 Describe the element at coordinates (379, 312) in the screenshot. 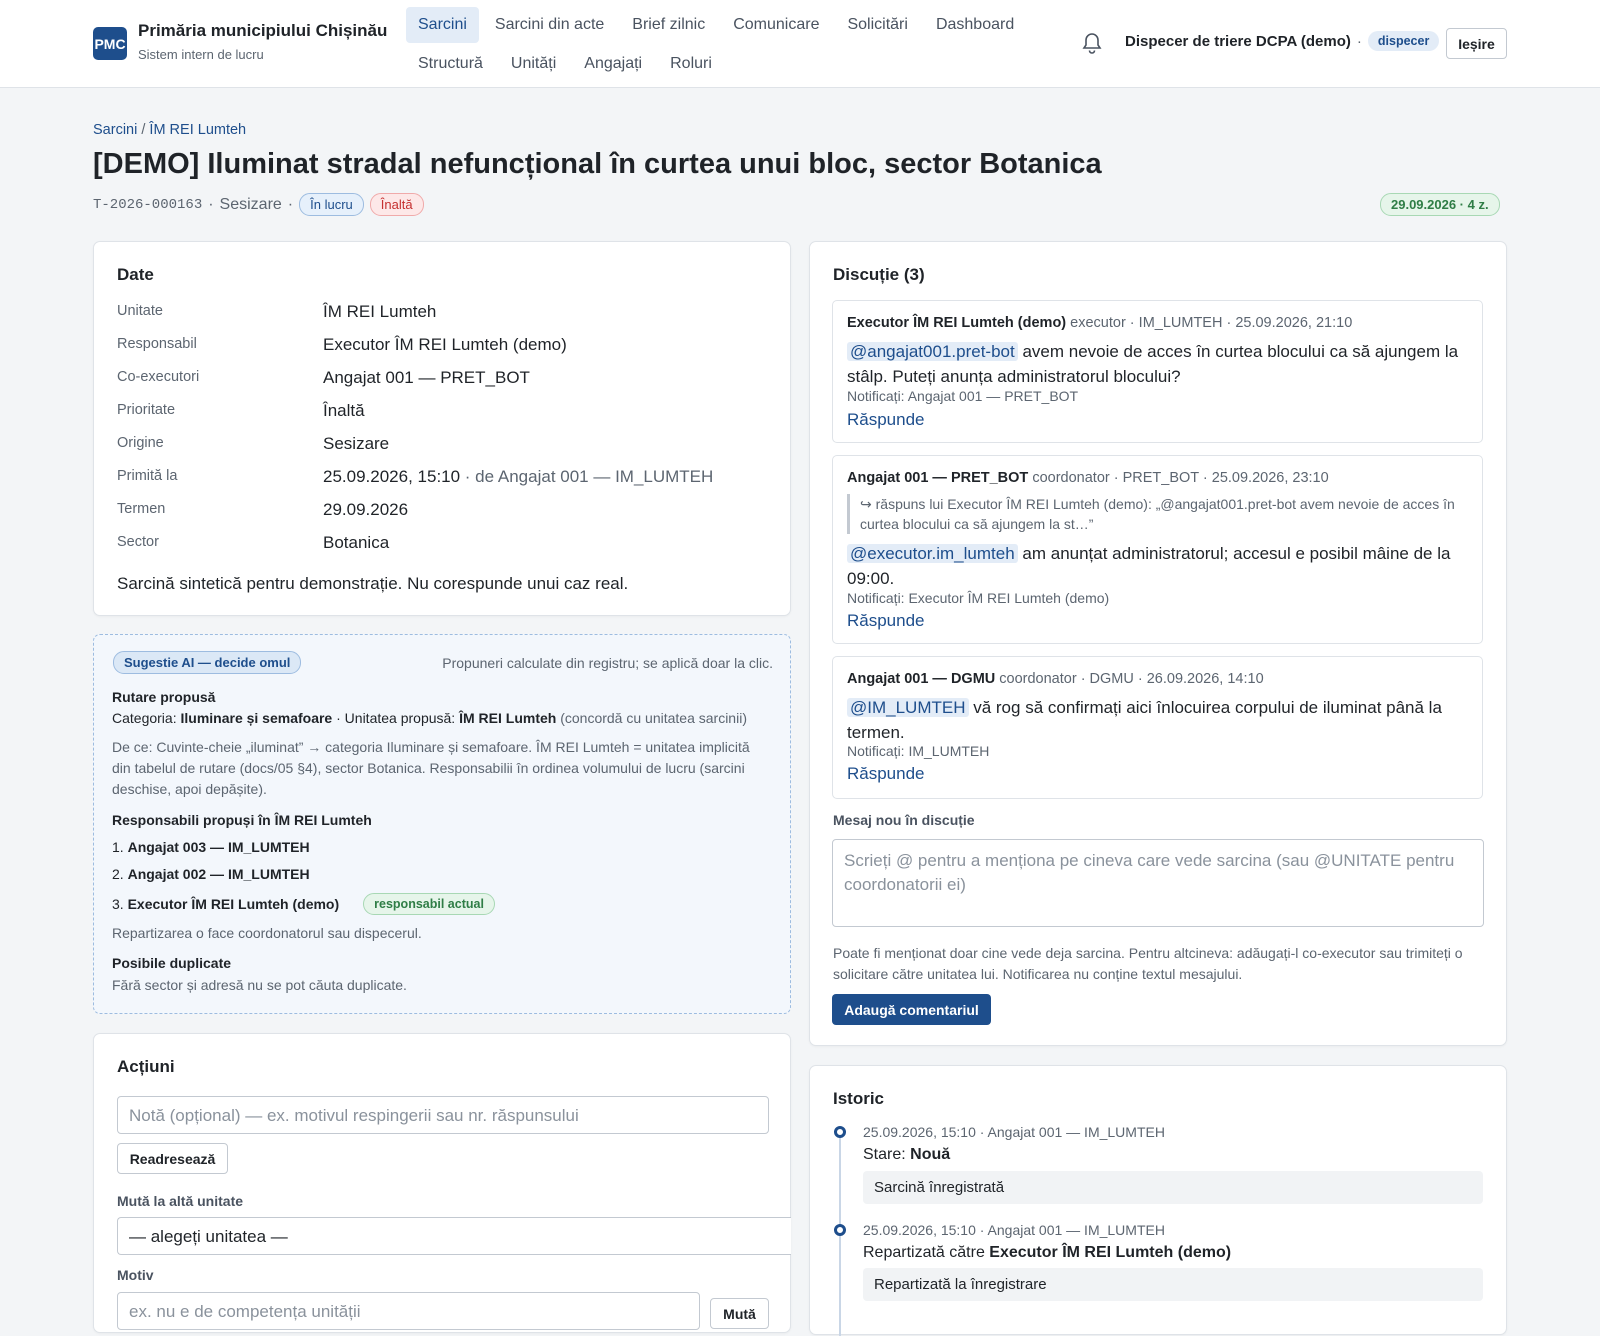

I see `unit-link: ÎM REI Lumteh` at that location.